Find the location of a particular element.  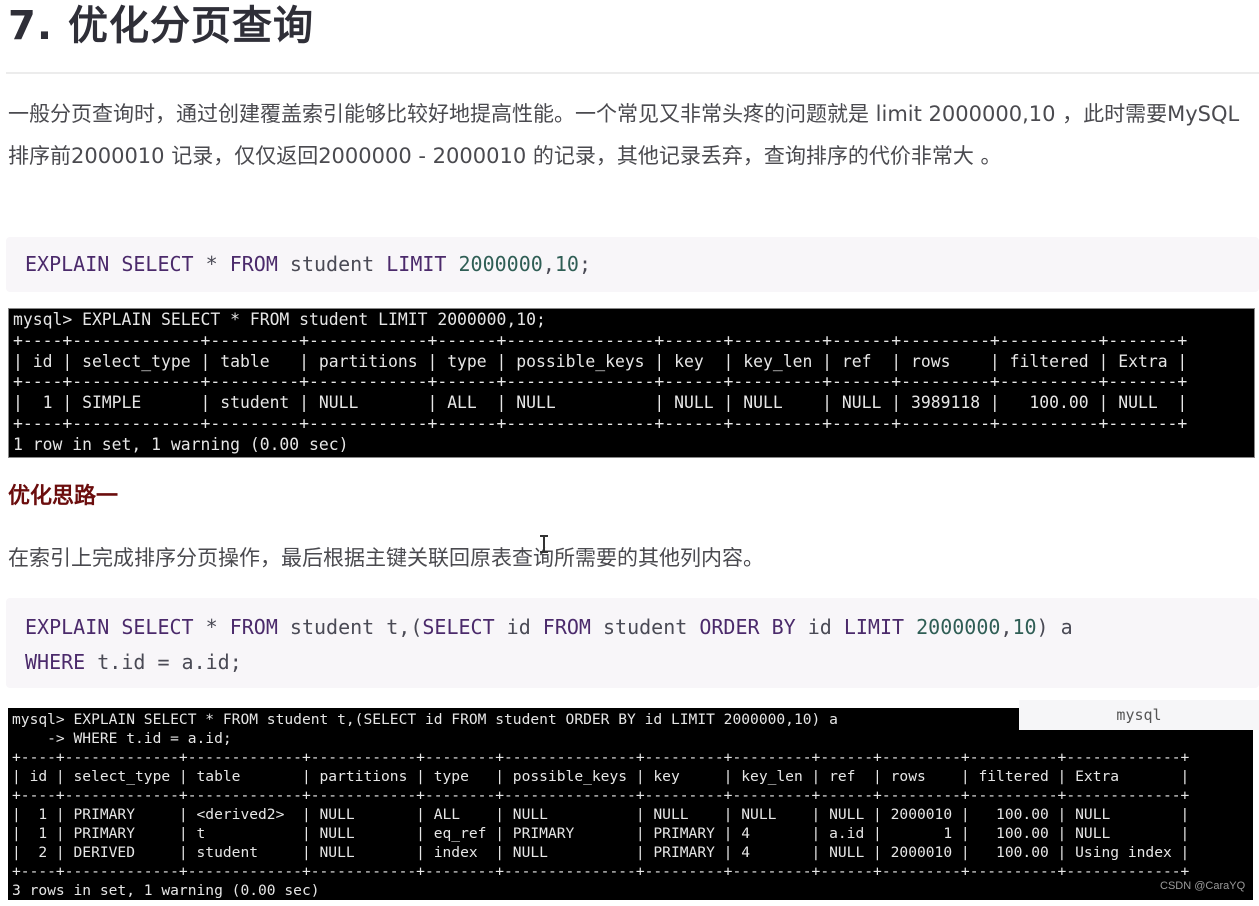

text-cursor-icon is located at coordinates (544, 544).